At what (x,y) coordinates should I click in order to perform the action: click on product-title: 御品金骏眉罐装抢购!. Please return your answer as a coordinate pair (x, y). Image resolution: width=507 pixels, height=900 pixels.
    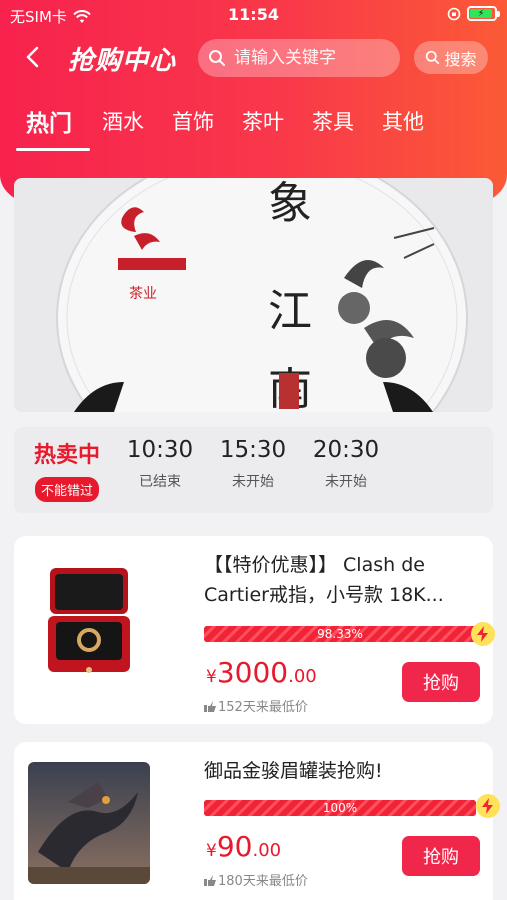
    Looking at the image, I should click on (341, 771).